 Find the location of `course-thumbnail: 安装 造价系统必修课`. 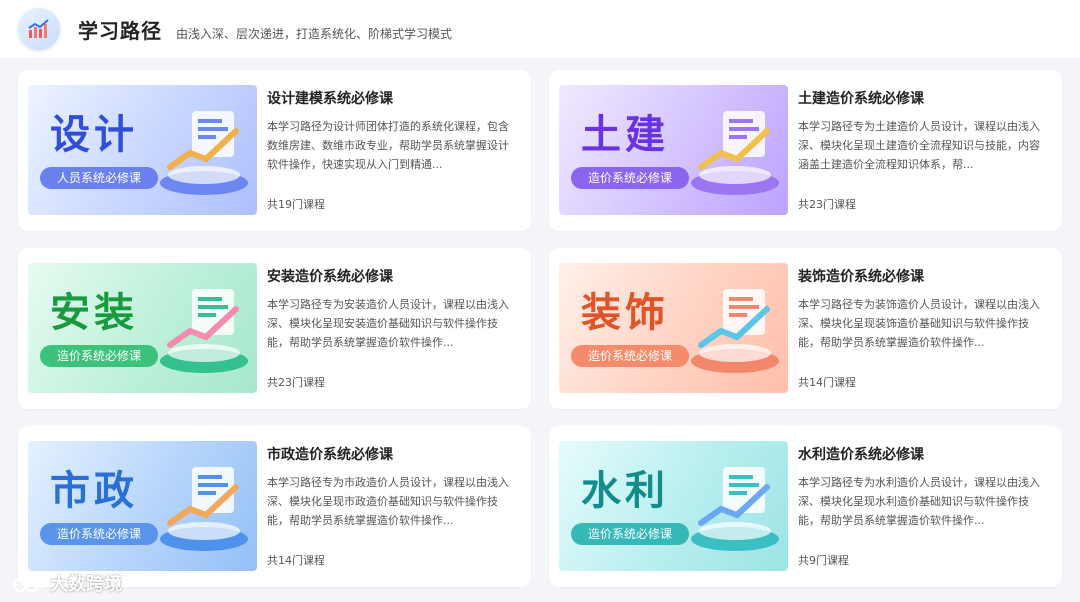

course-thumbnail: 安装 造价系统必修课 is located at coordinates (142, 328).